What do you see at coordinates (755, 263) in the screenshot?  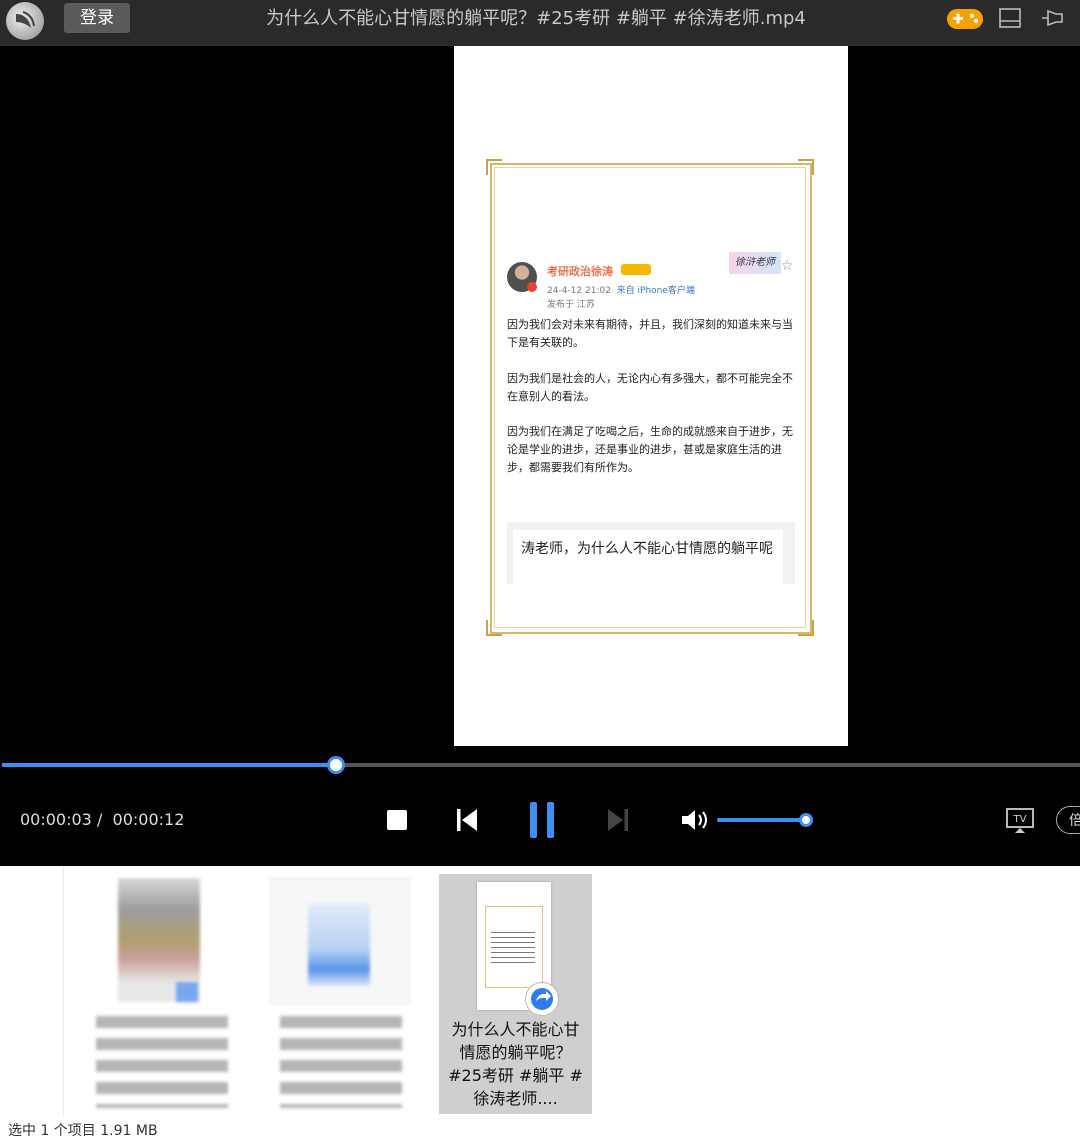 I see `sticker-image: 徐浒老师` at bounding box center [755, 263].